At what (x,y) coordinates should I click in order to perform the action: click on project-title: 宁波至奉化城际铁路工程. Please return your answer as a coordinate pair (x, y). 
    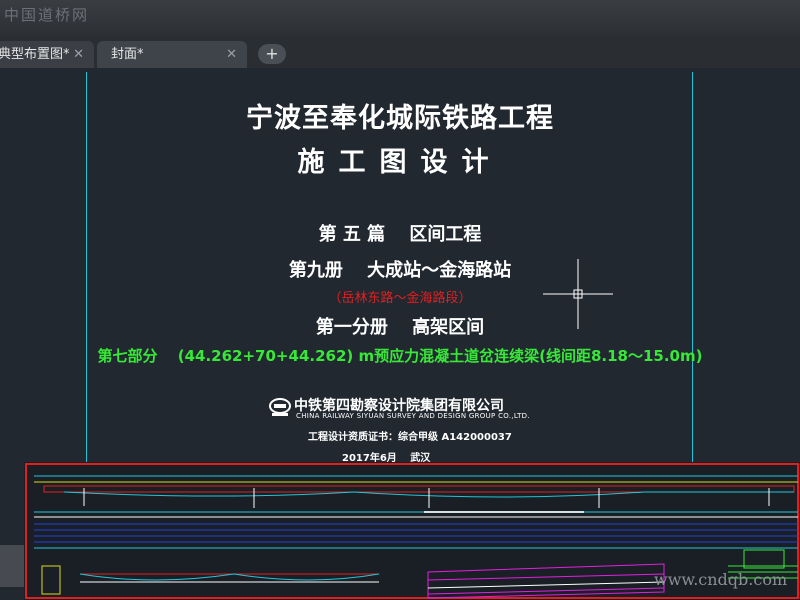
    Looking at the image, I should click on (400, 118).